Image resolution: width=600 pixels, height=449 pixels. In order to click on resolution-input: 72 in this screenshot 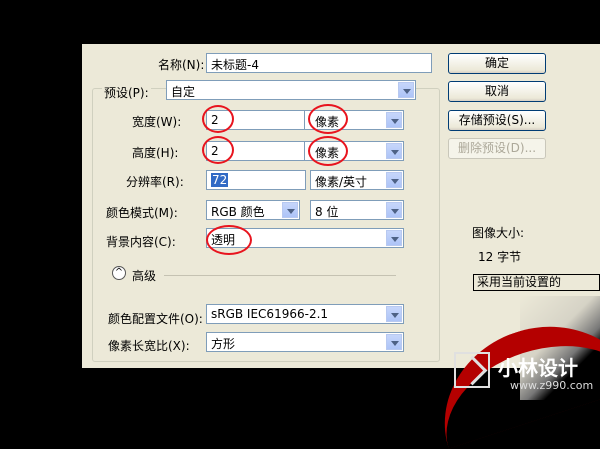, I will do `click(256, 180)`.